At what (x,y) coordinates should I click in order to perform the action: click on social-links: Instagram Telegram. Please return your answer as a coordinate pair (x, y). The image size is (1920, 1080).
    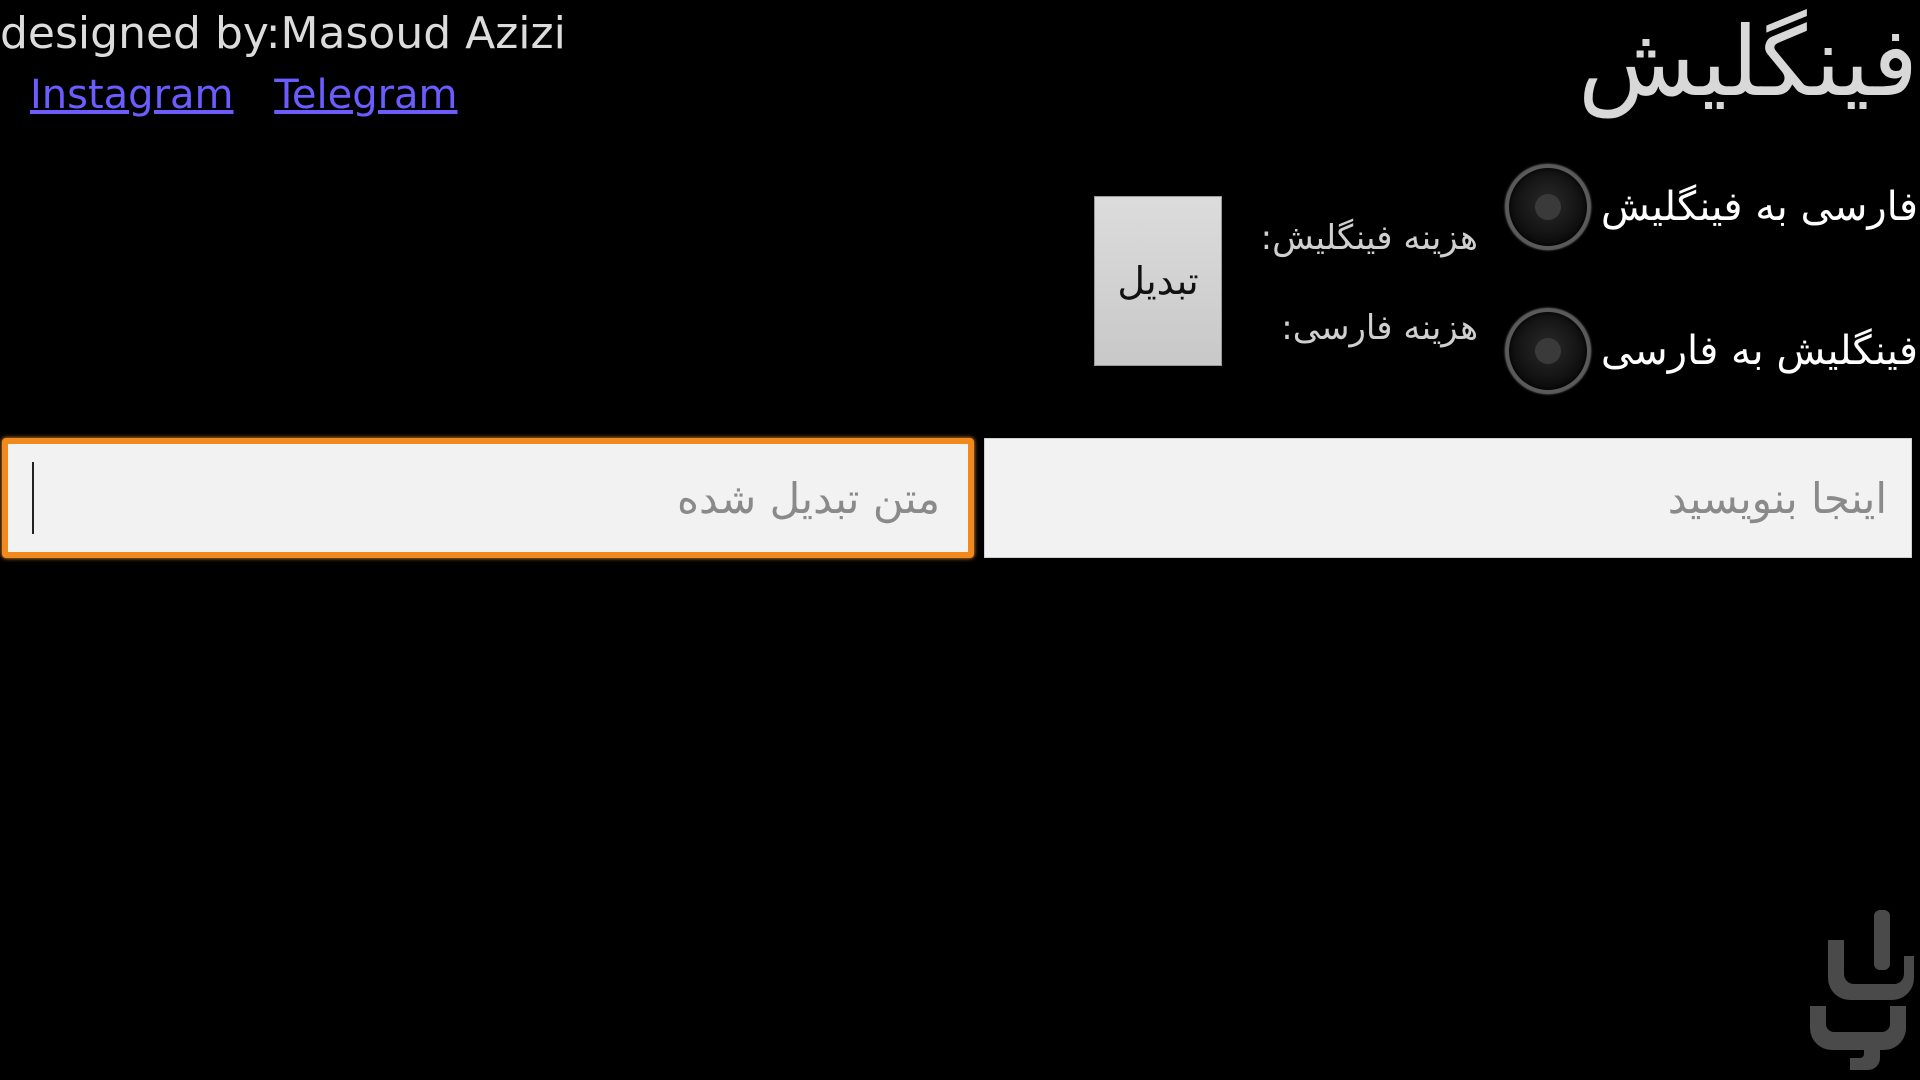
    Looking at the image, I should click on (258, 95).